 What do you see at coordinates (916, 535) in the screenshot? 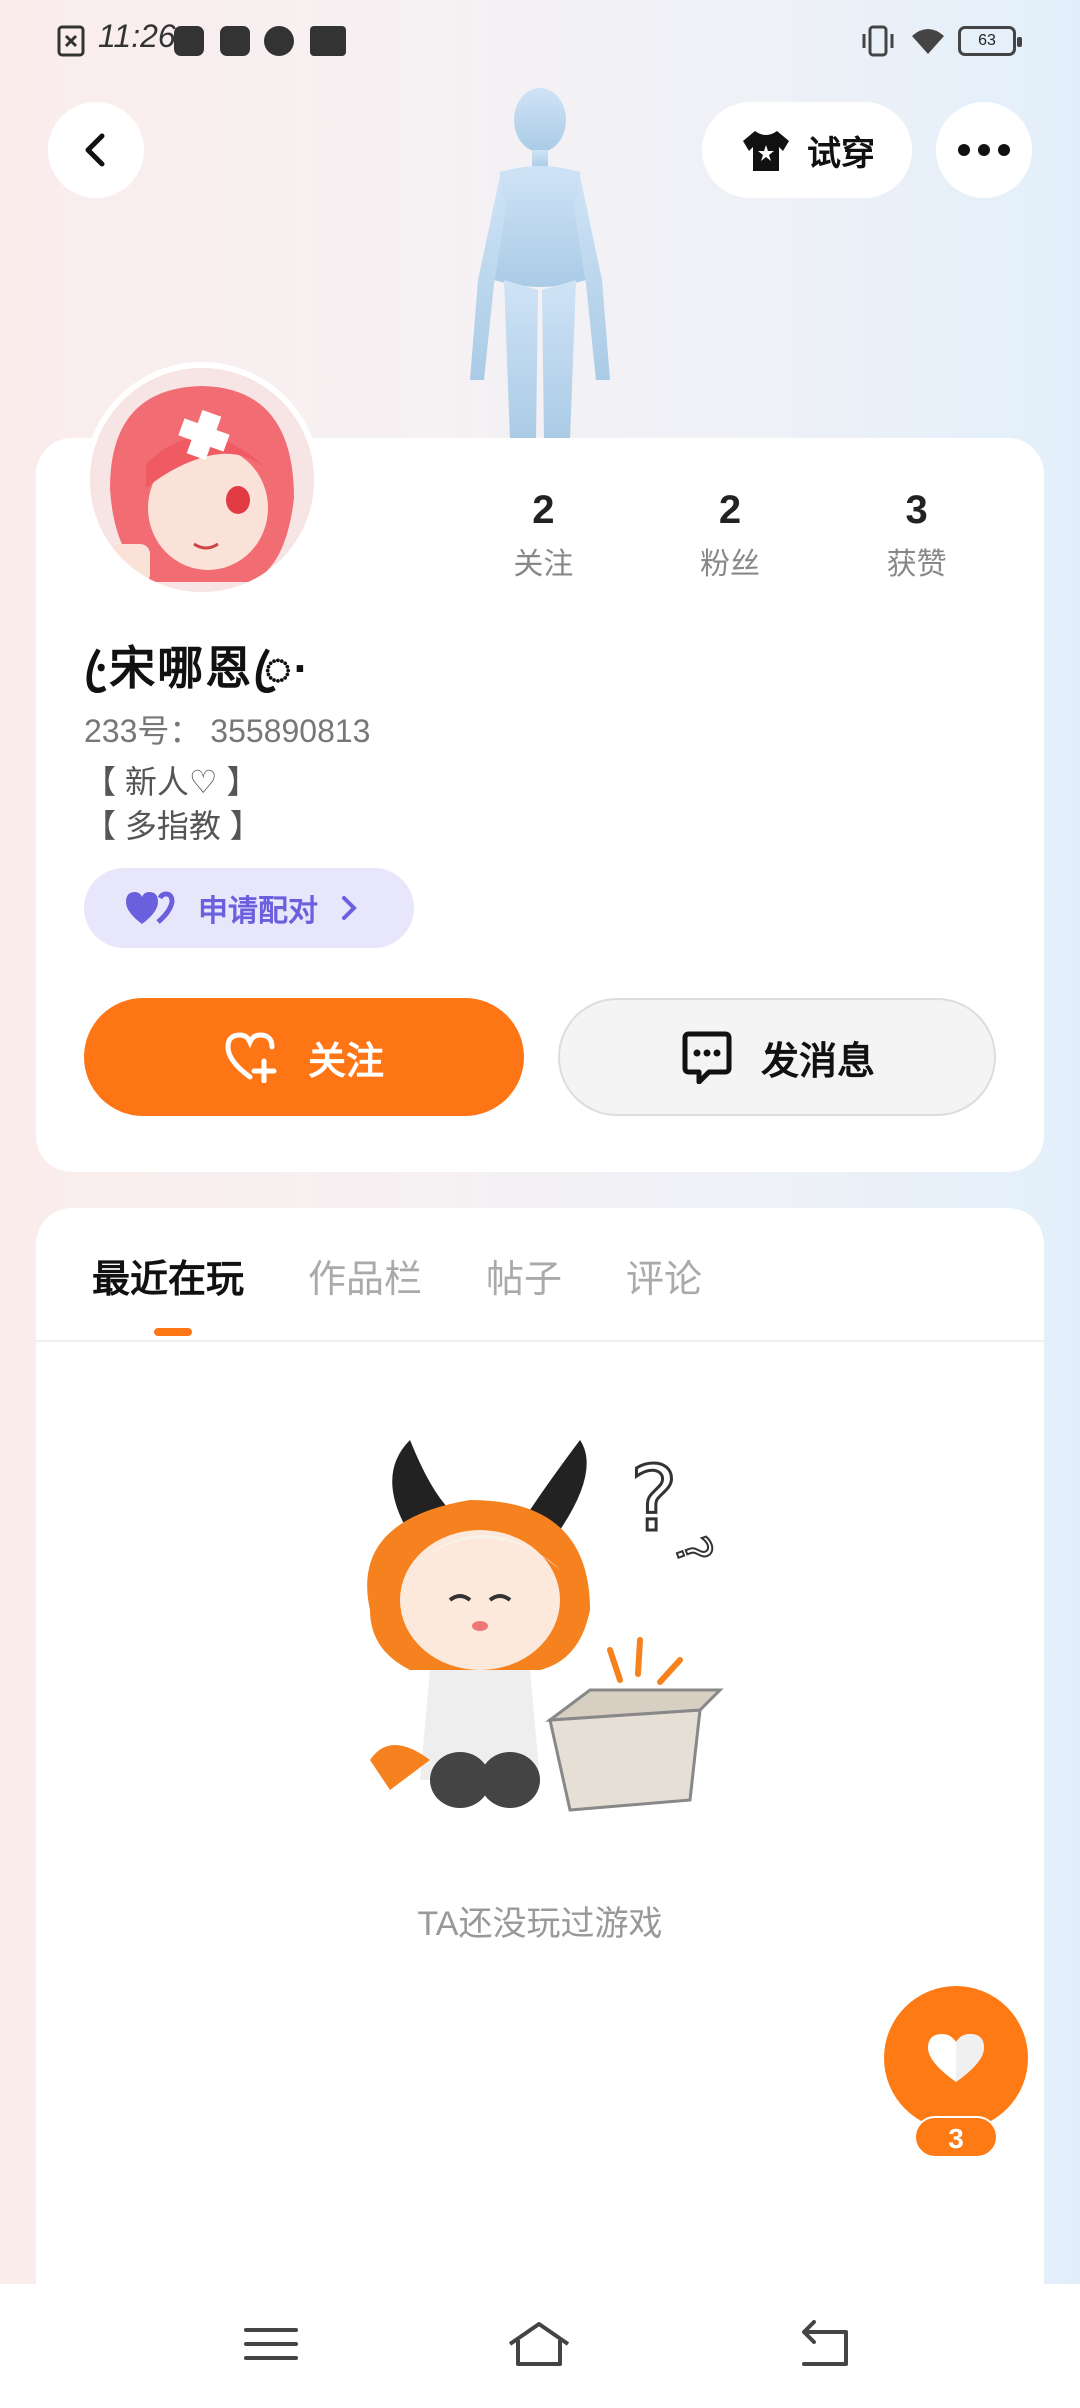
I see `stat-likes: 3 获赞` at bounding box center [916, 535].